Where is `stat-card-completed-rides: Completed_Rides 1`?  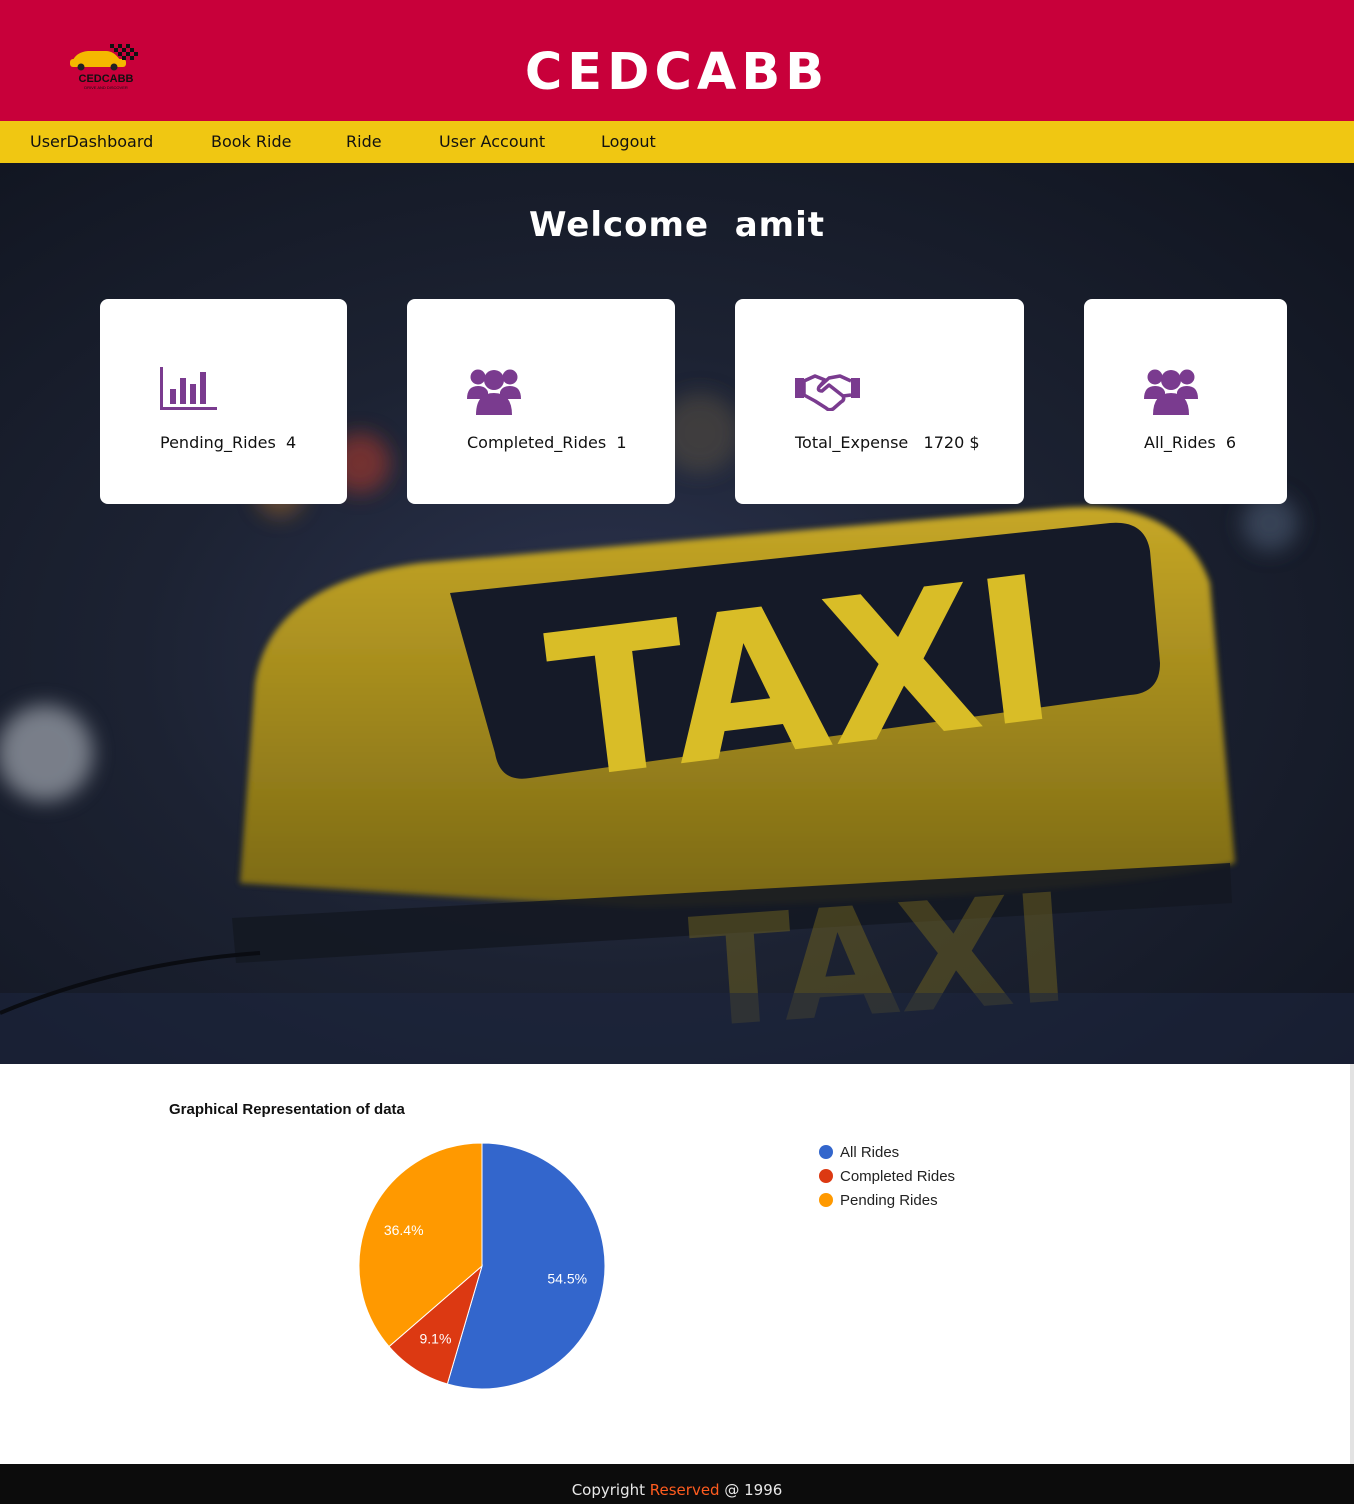
stat-card-completed-rides: Completed_Rides 1 is located at coordinates (541, 401).